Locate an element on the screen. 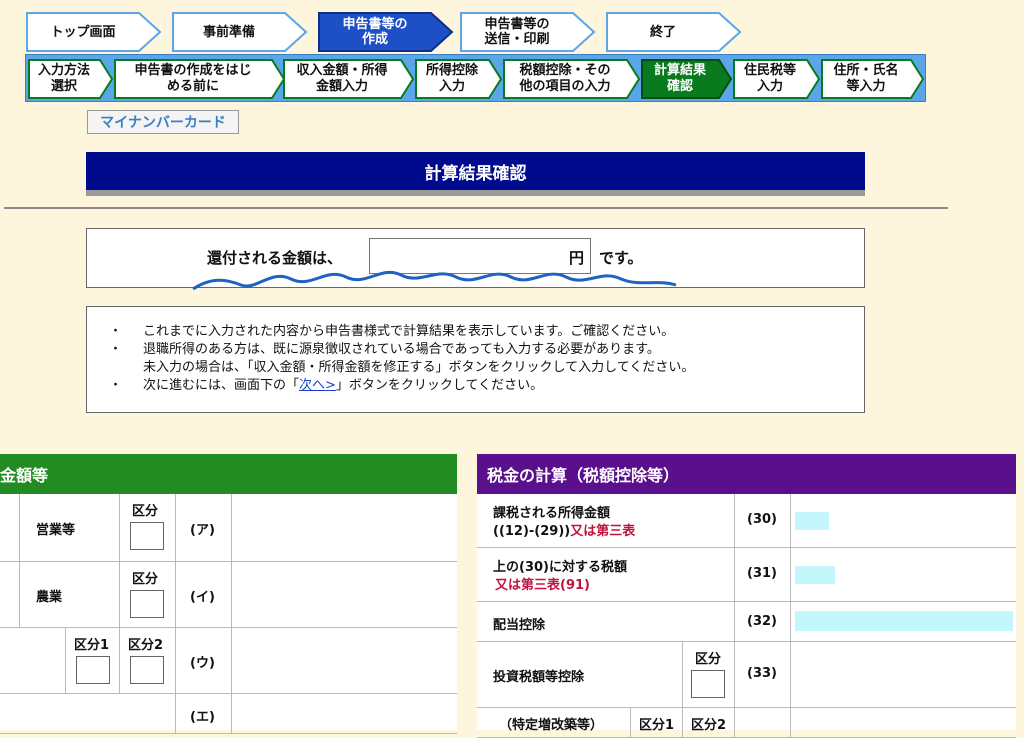 This screenshot has width=1024, height=738. row-code: (32) is located at coordinates (762, 621).